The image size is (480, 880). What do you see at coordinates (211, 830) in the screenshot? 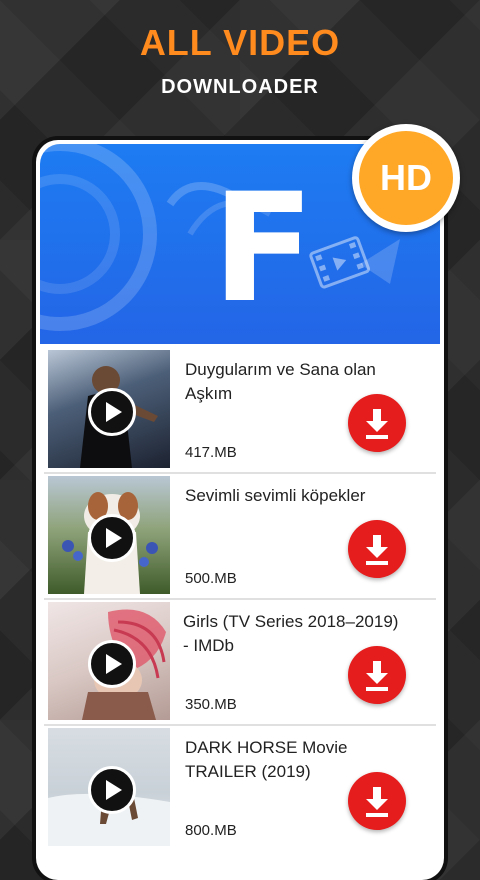
I see `video-size: 800.MB` at bounding box center [211, 830].